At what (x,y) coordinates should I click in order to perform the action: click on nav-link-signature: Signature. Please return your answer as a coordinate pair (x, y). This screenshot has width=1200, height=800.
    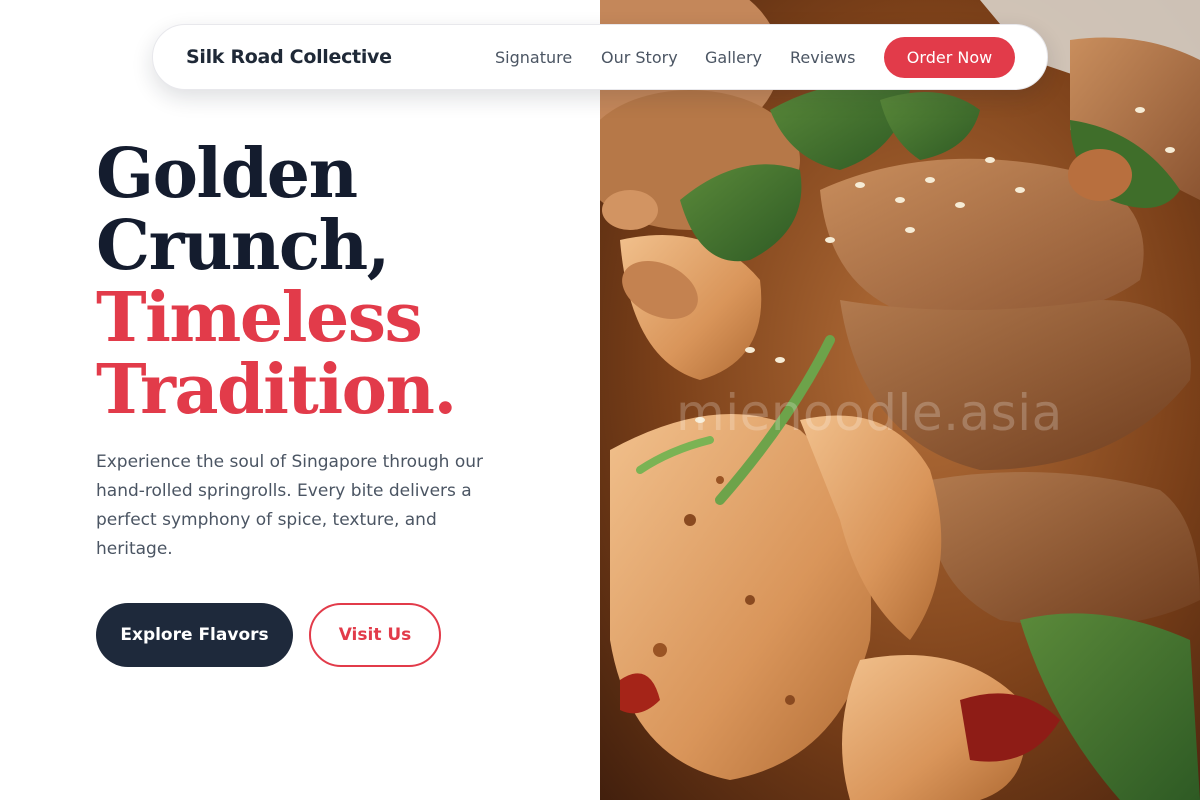
    Looking at the image, I should click on (533, 57).